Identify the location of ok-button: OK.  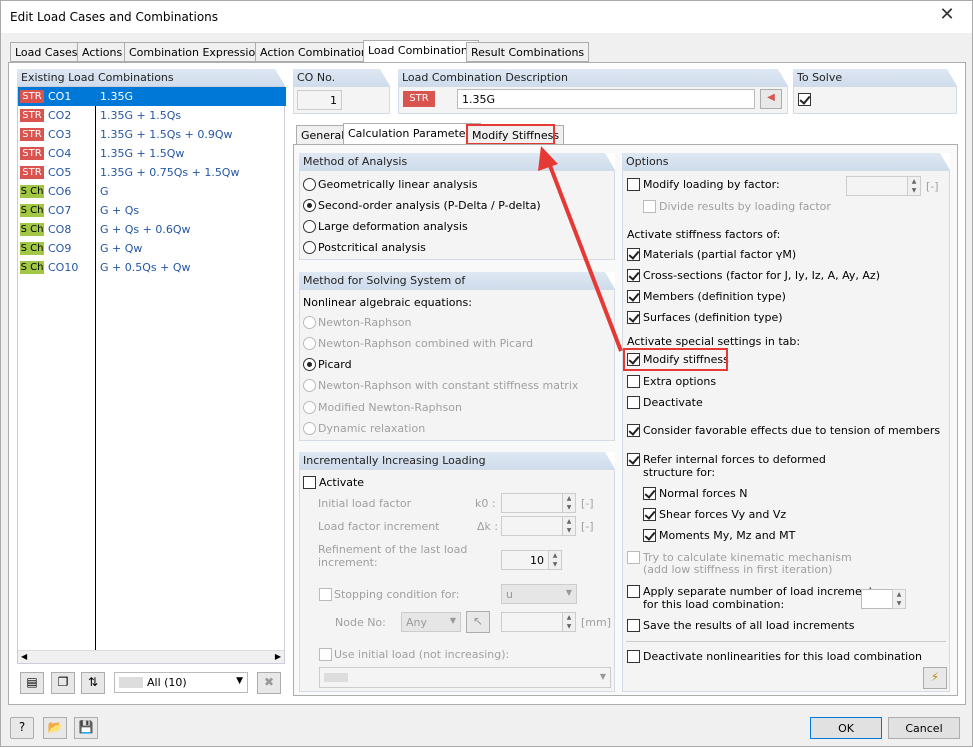
(846, 728).